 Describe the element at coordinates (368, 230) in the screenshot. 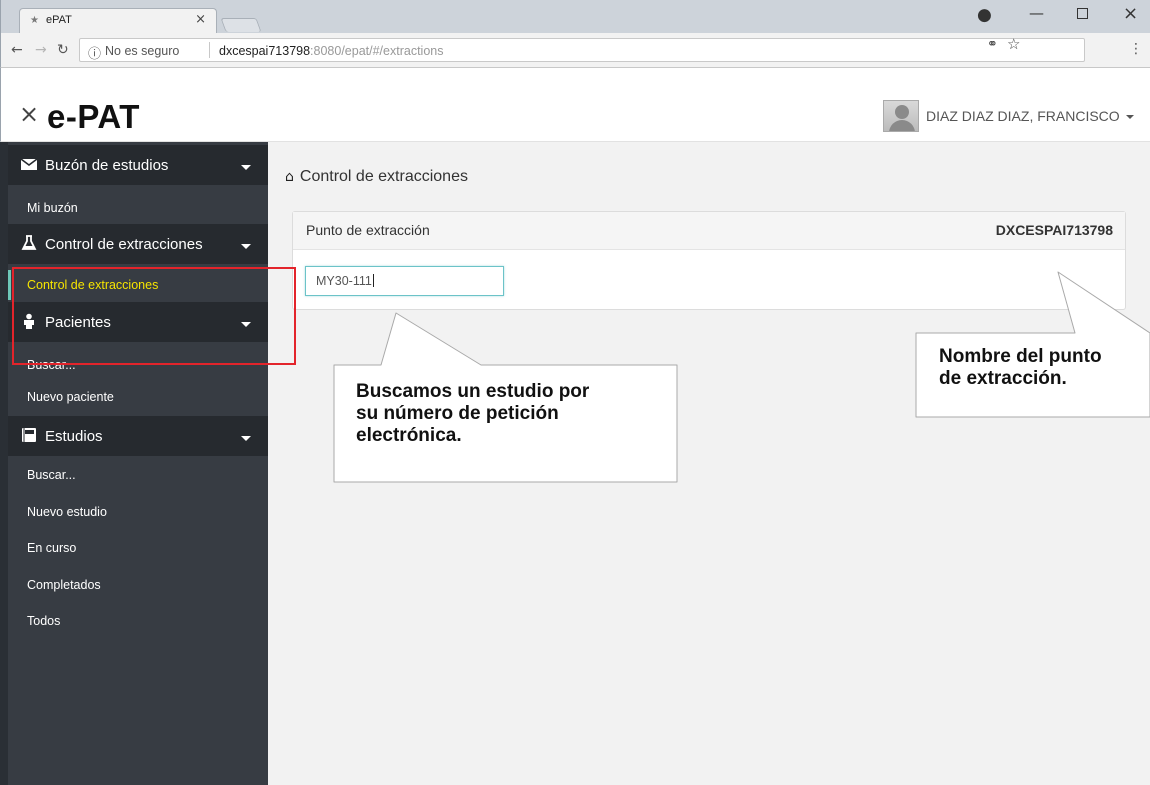

I see `panel-title: Punto de extracción` at that location.